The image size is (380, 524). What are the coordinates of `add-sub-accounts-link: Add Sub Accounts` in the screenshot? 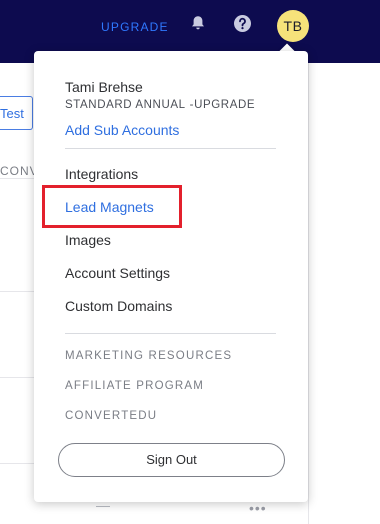 It's located at (122, 130).